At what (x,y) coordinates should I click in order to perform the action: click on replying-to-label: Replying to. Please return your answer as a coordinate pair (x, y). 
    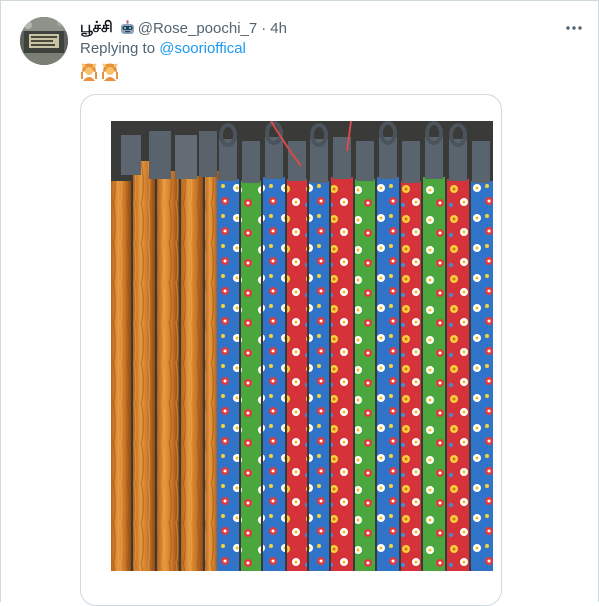
    Looking at the image, I should click on (120, 48).